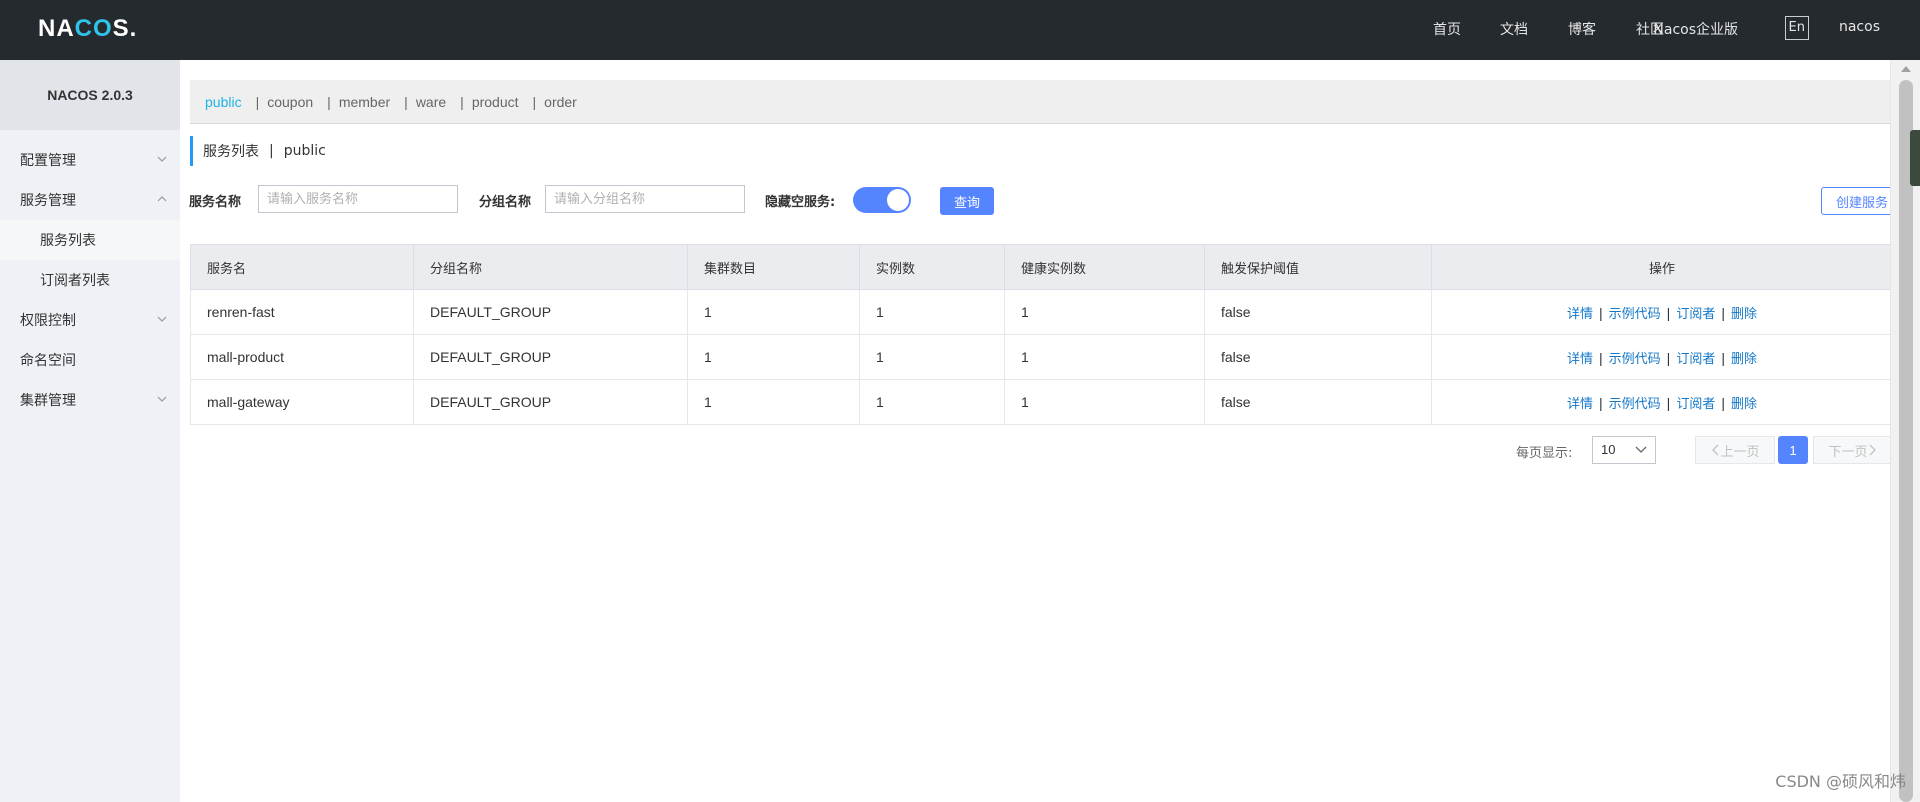 Image resolution: width=1920 pixels, height=802 pixels. I want to click on cell-service-name: mall-product, so click(302, 357).